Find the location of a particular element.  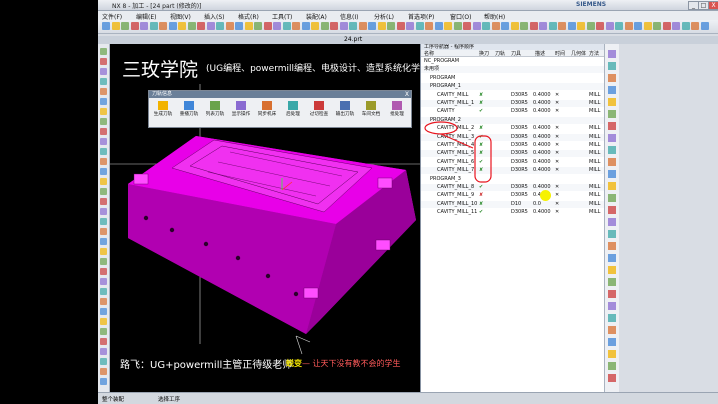

replay-toolpath-button: 重播刀轨 is located at coordinates (189, 109).